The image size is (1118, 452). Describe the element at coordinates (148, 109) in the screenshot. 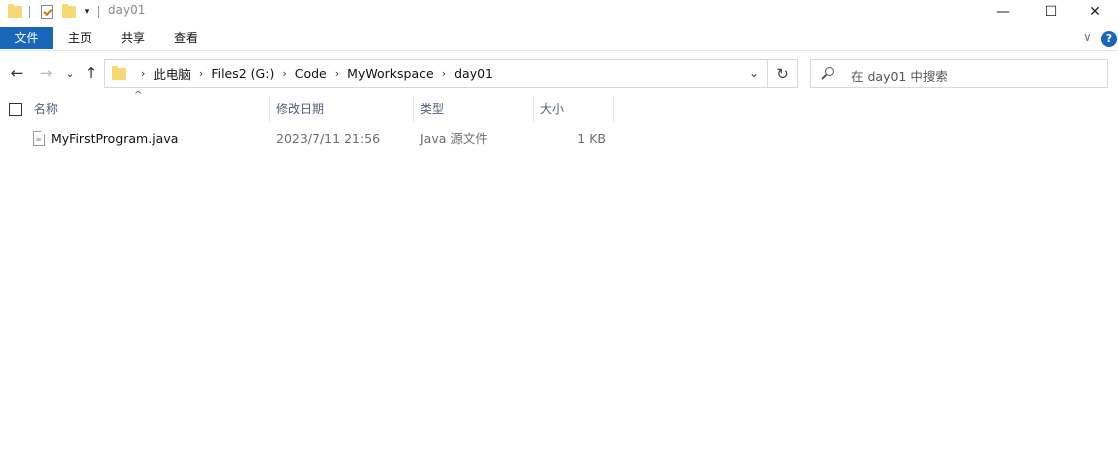

I see `column-name: 名称` at that location.